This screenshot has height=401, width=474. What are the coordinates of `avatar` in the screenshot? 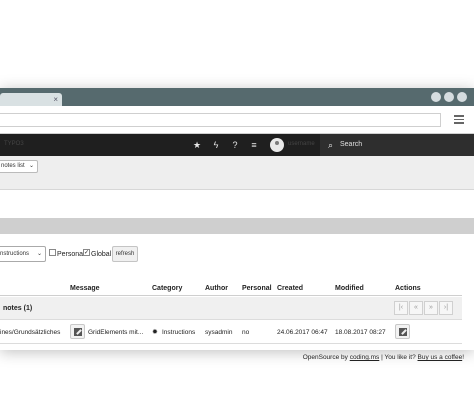 It's located at (277, 145).